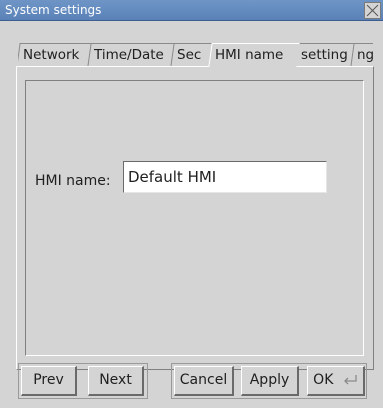 This screenshot has height=408, width=383. I want to click on cancel-button: Cancel, so click(204, 381).